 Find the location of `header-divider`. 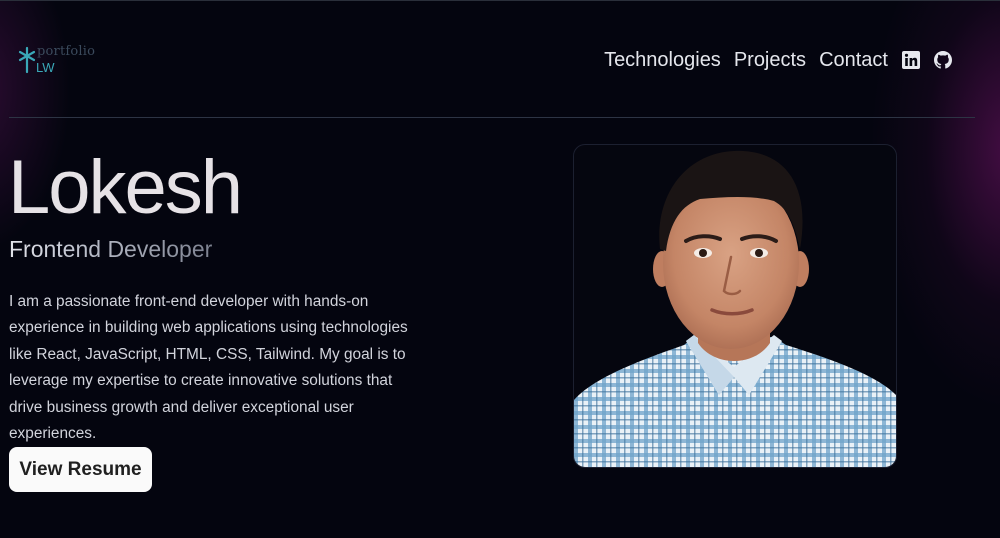

header-divider is located at coordinates (492, 117).